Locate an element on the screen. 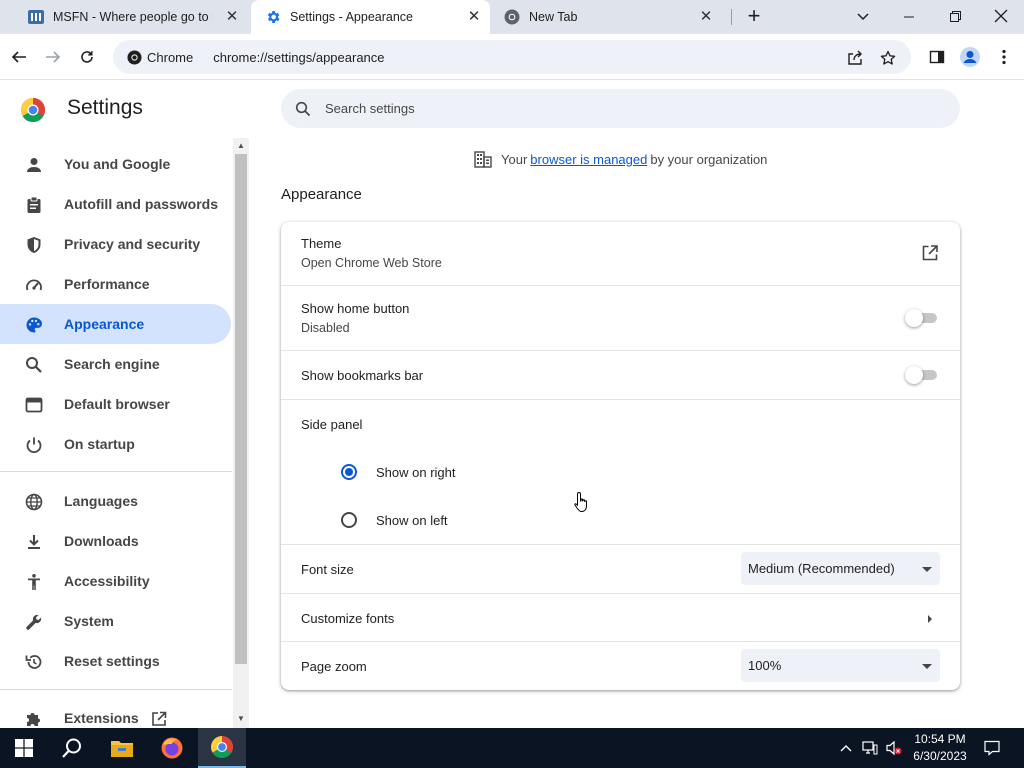 The image size is (1024, 768). browser-toolbar: Chrome chrome://settings/appearance is located at coordinates (512, 57).